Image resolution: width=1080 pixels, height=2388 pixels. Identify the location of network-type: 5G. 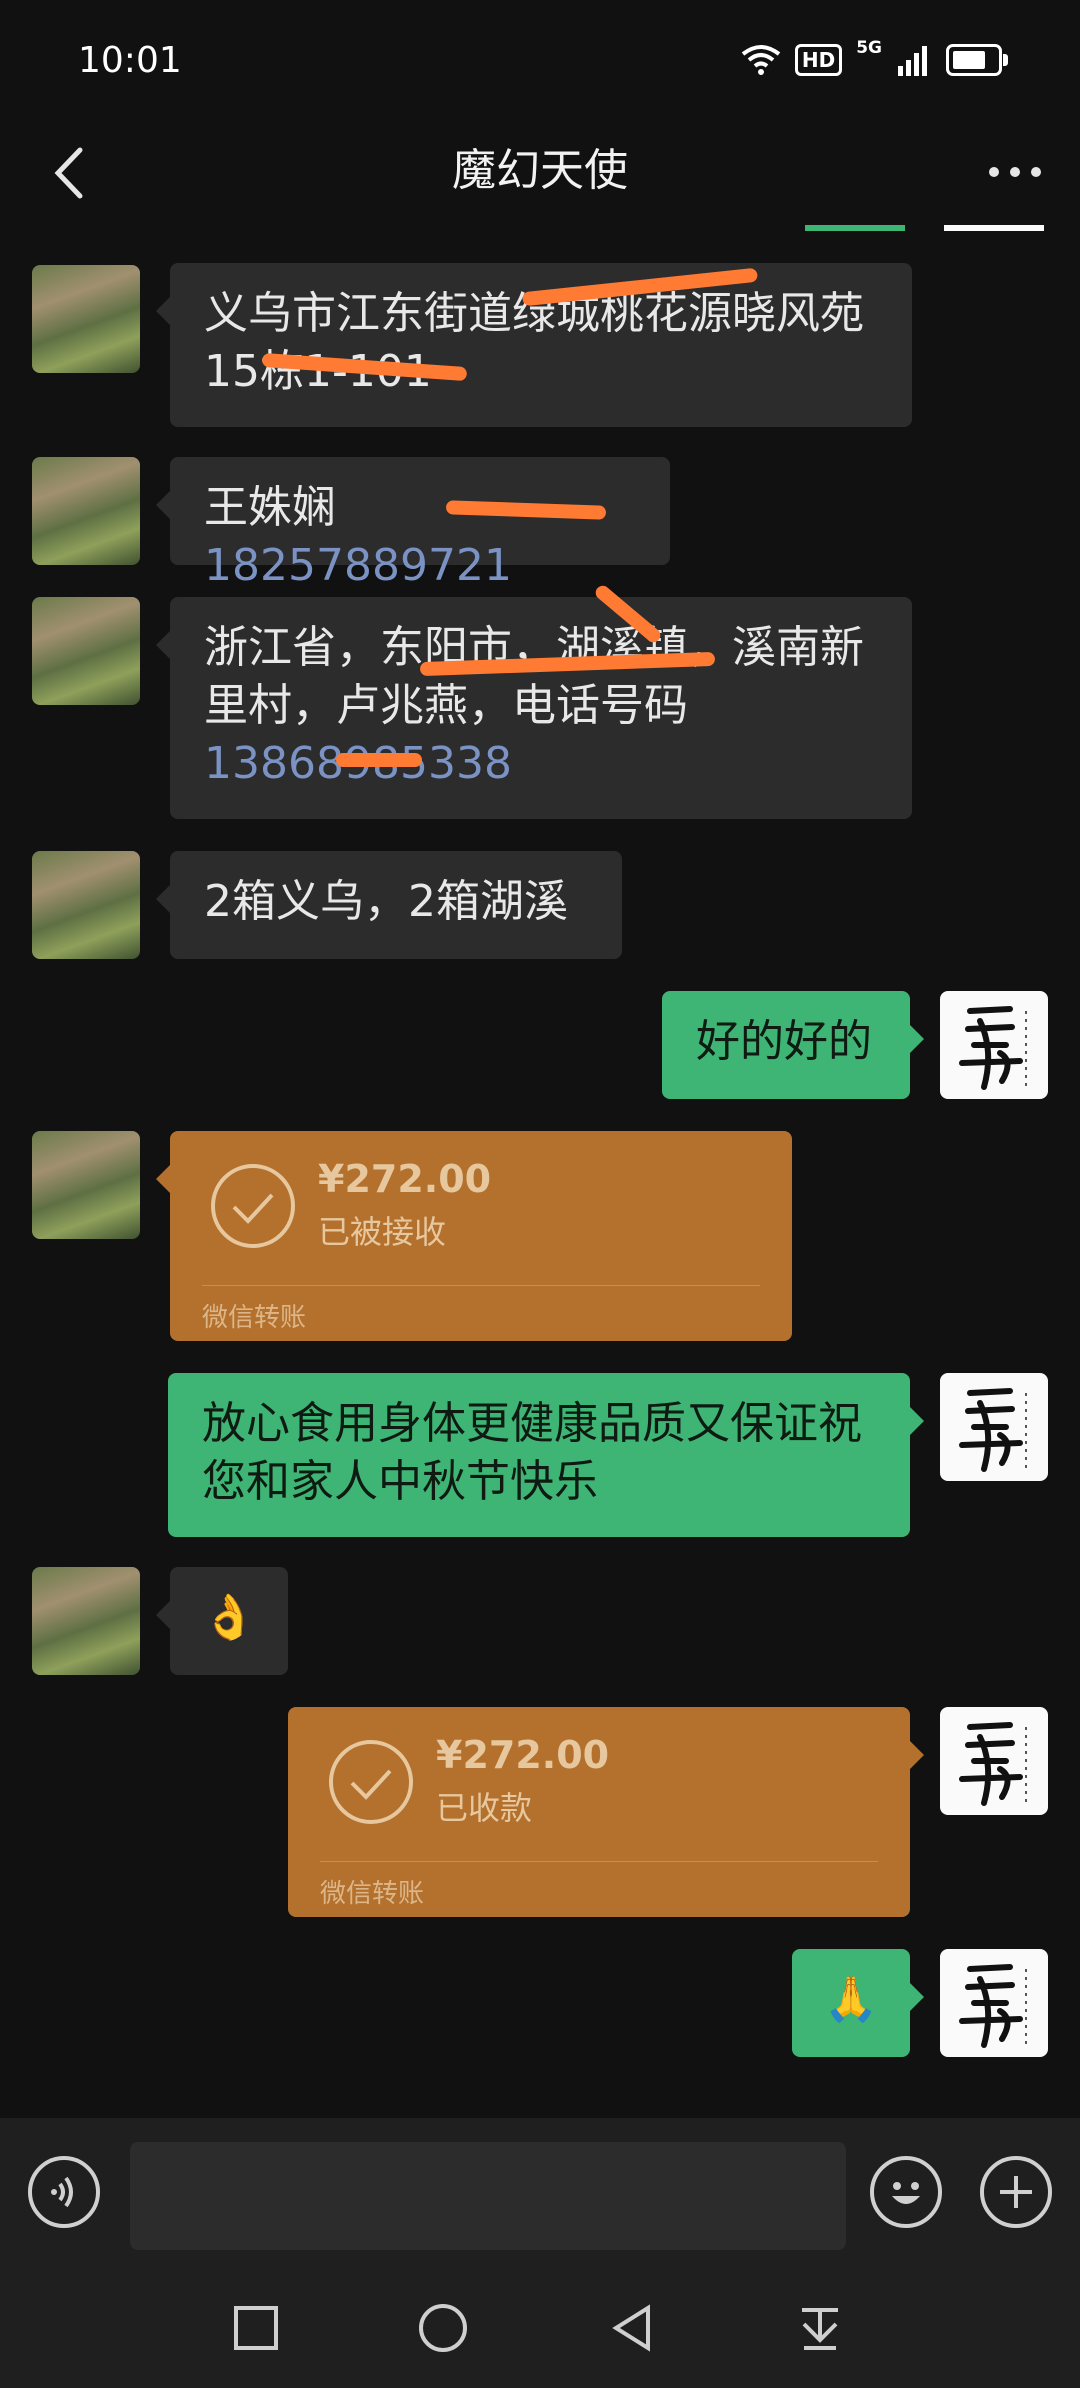
(869, 48).